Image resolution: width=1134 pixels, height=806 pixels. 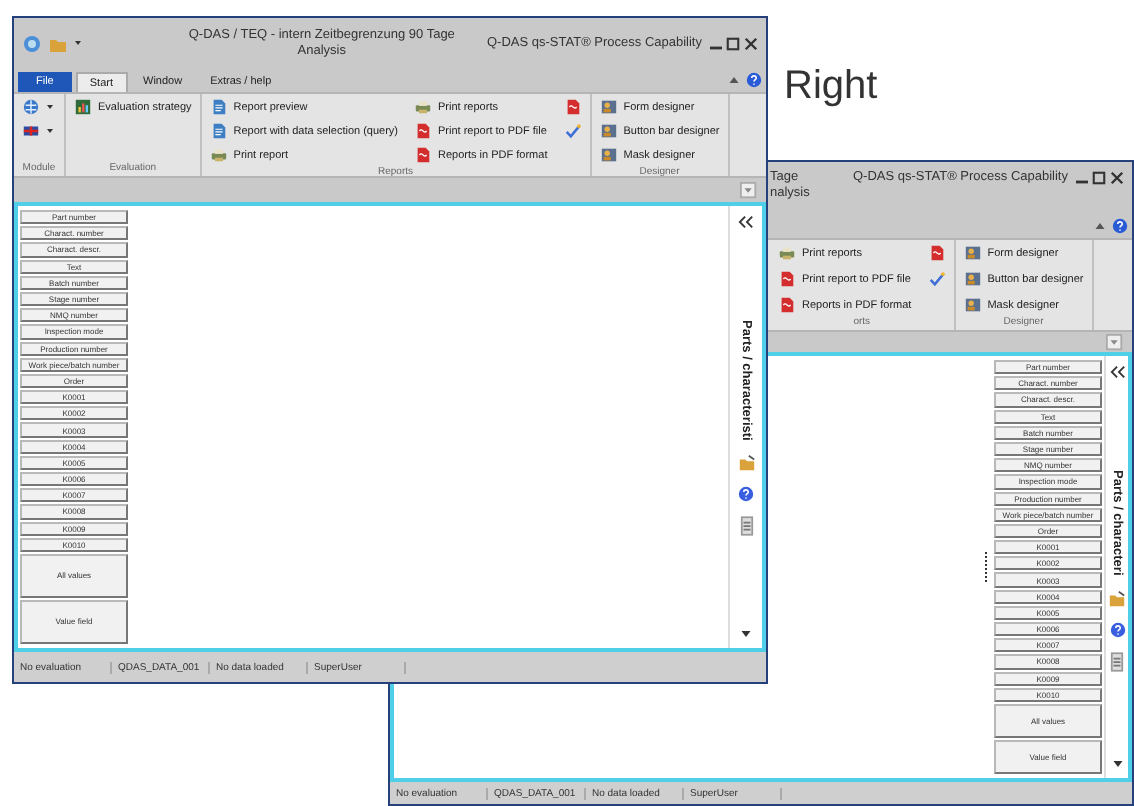 I want to click on dropdown-icon, so click(x=749, y=190).